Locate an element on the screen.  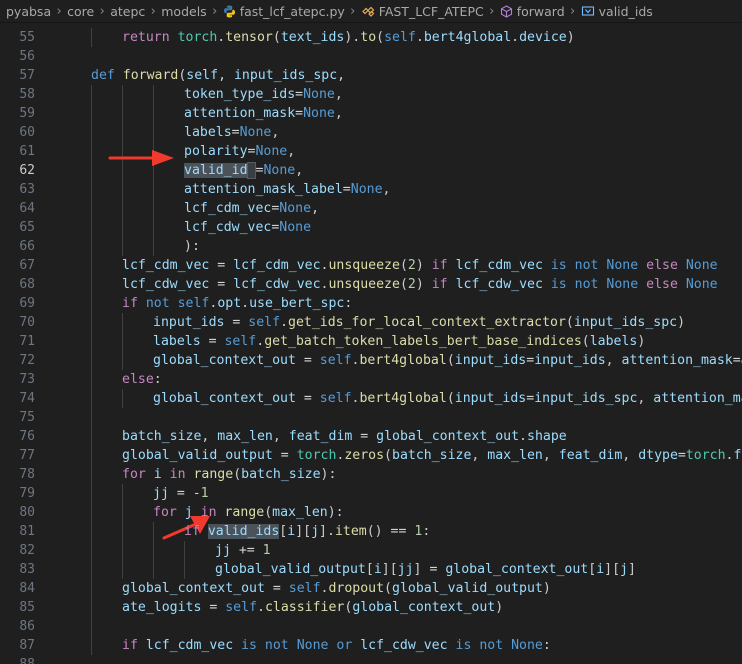
code-line: 80 for j in range(max_len): is located at coordinates (371, 512).